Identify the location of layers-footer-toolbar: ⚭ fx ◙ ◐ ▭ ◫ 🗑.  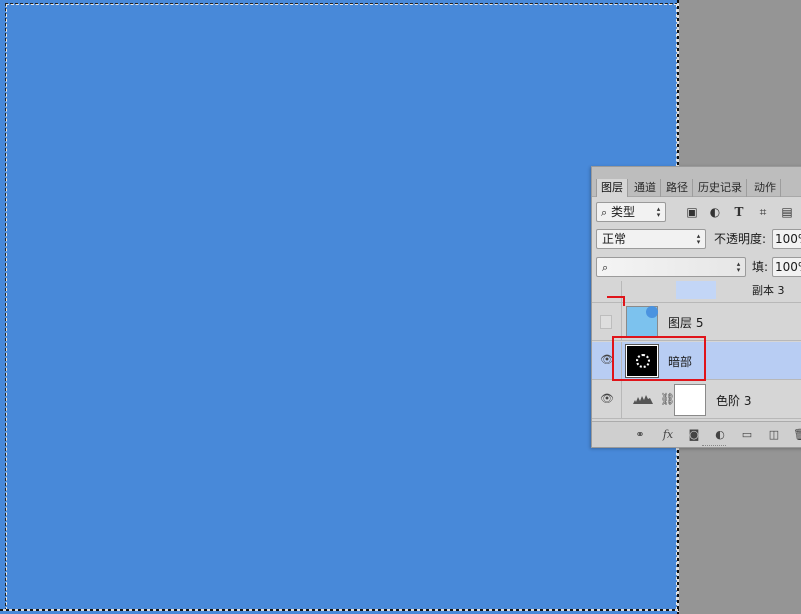
(696, 434).